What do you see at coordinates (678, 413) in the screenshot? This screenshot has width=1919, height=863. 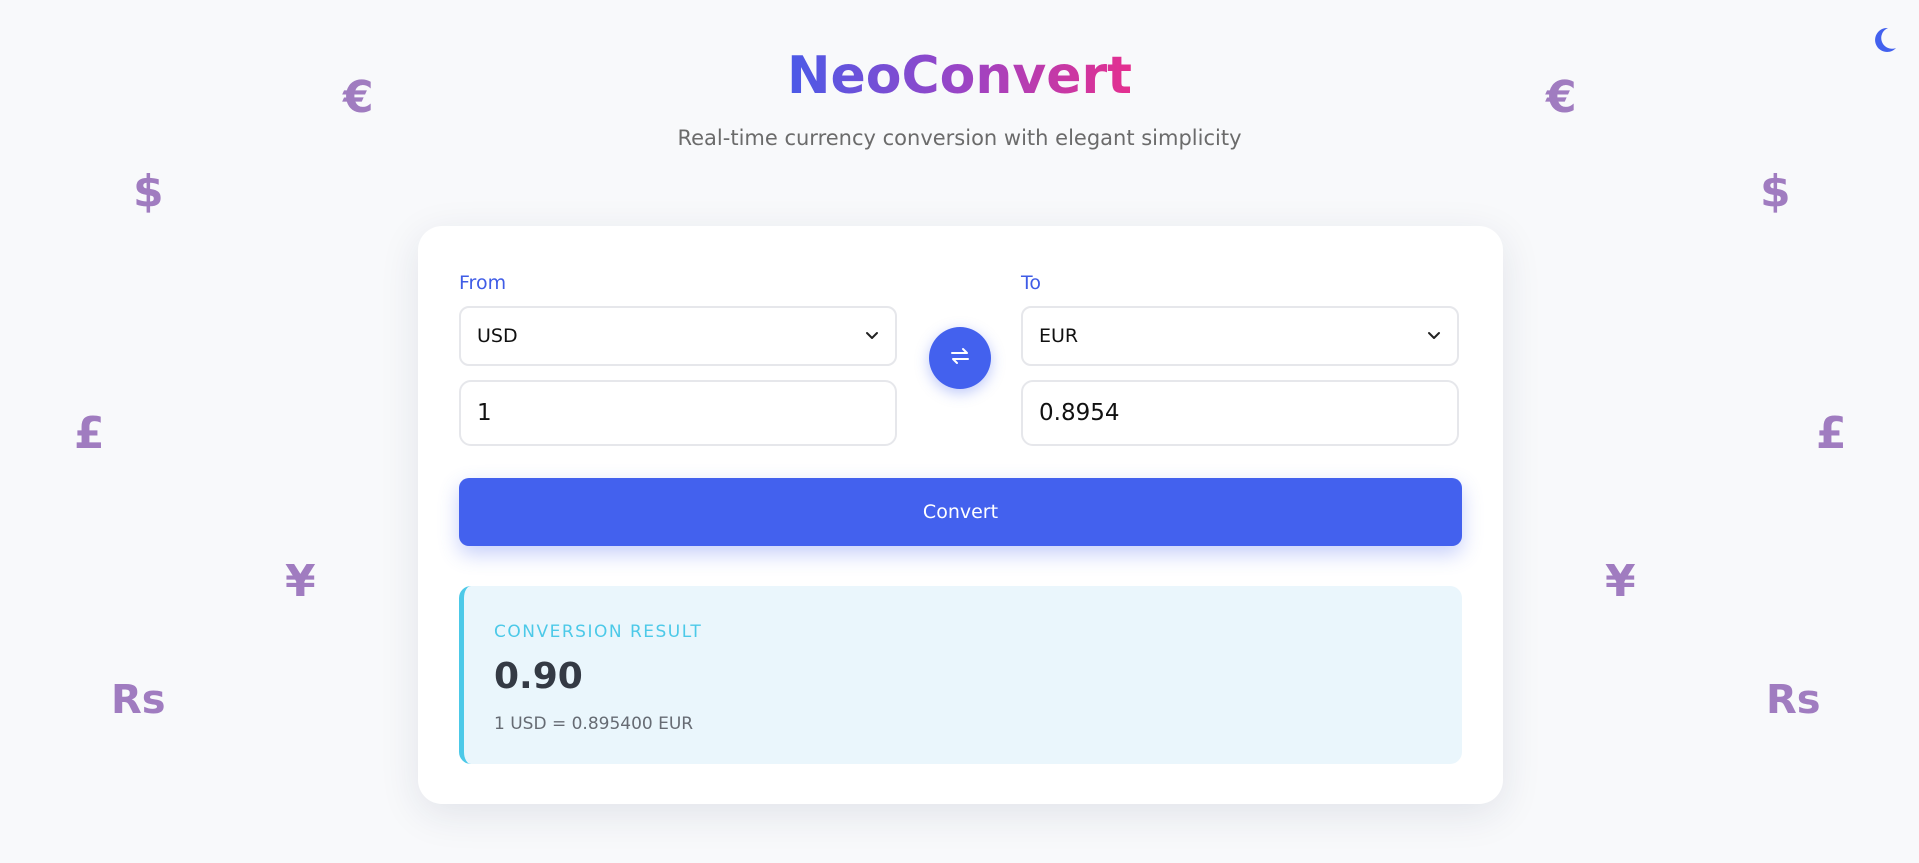 I see `from-amount-input: 1` at bounding box center [678, 413].